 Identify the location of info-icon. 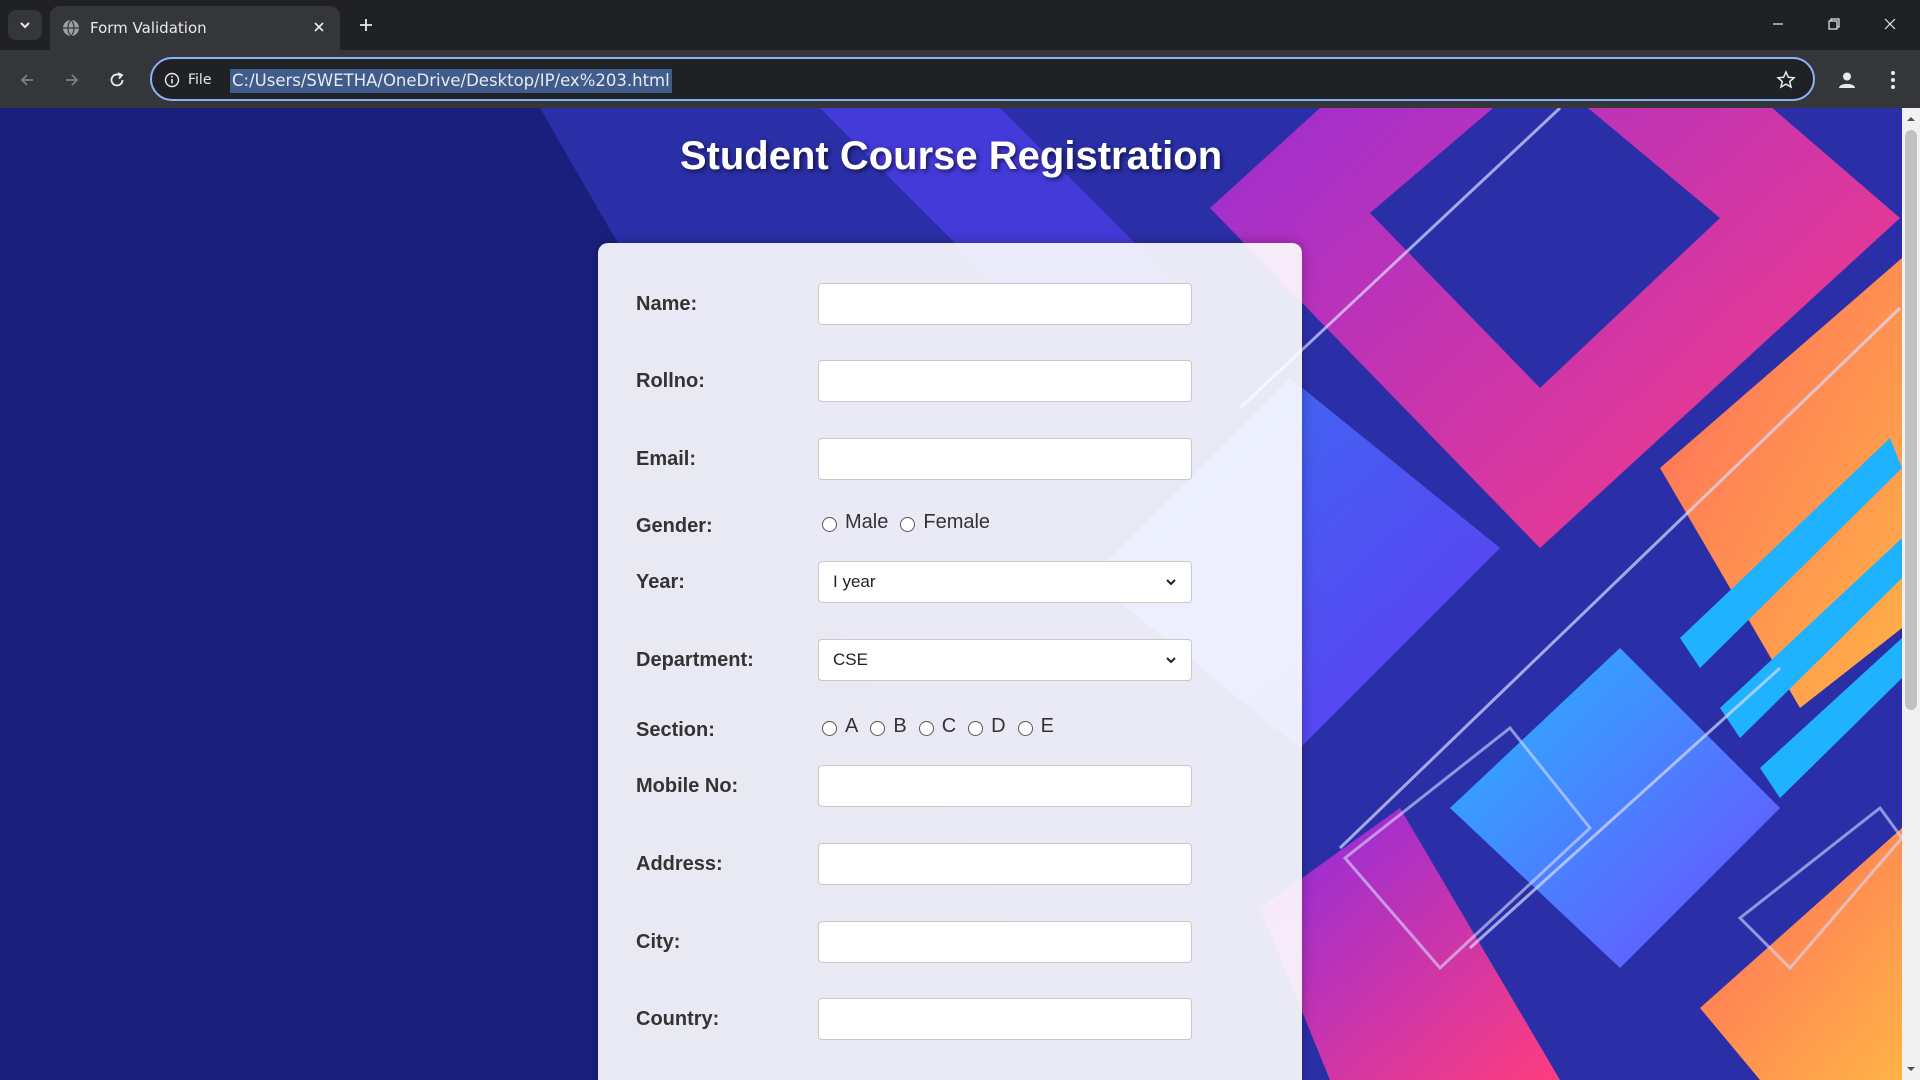
(172, 80).